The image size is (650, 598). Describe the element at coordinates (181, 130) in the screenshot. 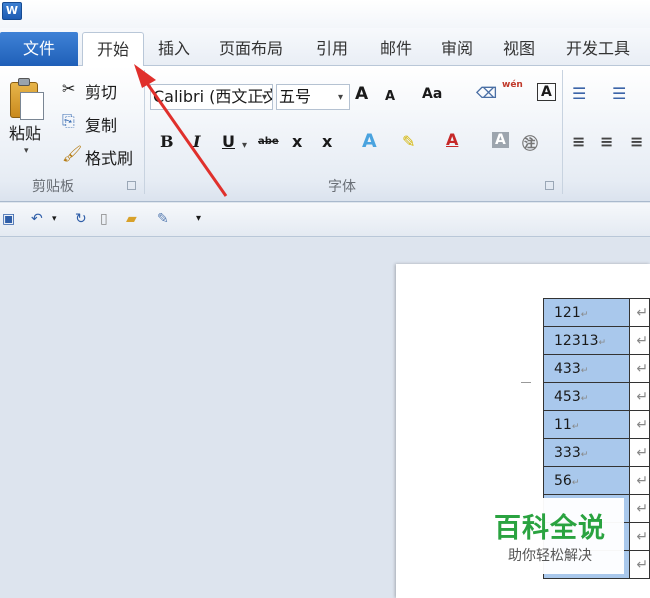

I see `annotation-arrow-icon` at that location.